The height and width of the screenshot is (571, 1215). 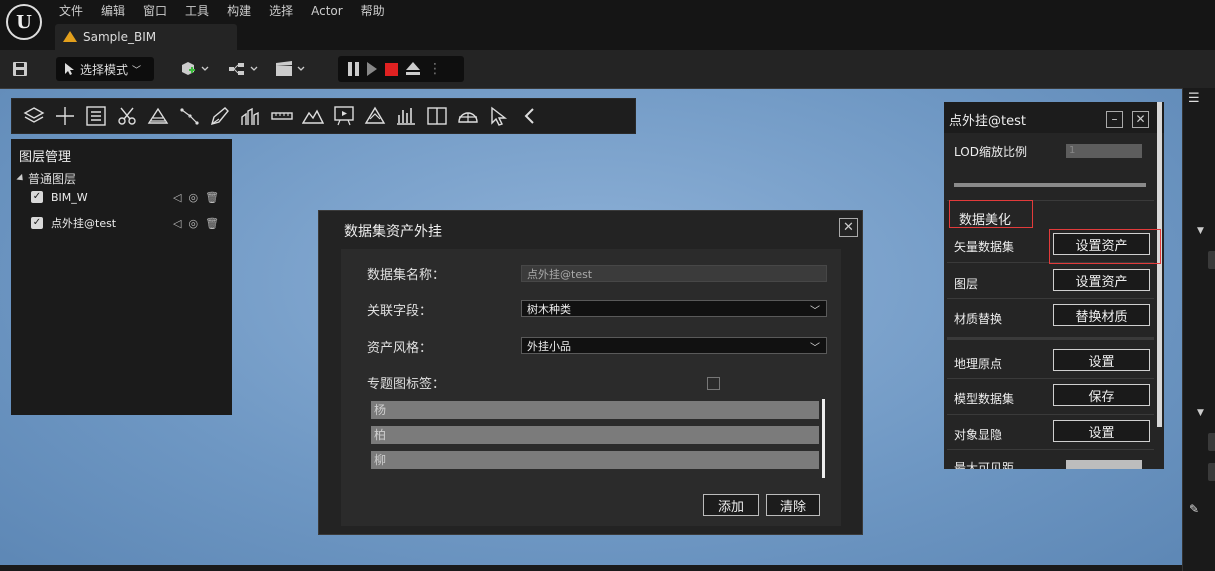 I want to click on layer-group-normal: 普通图层, so click(x=46, y=178).